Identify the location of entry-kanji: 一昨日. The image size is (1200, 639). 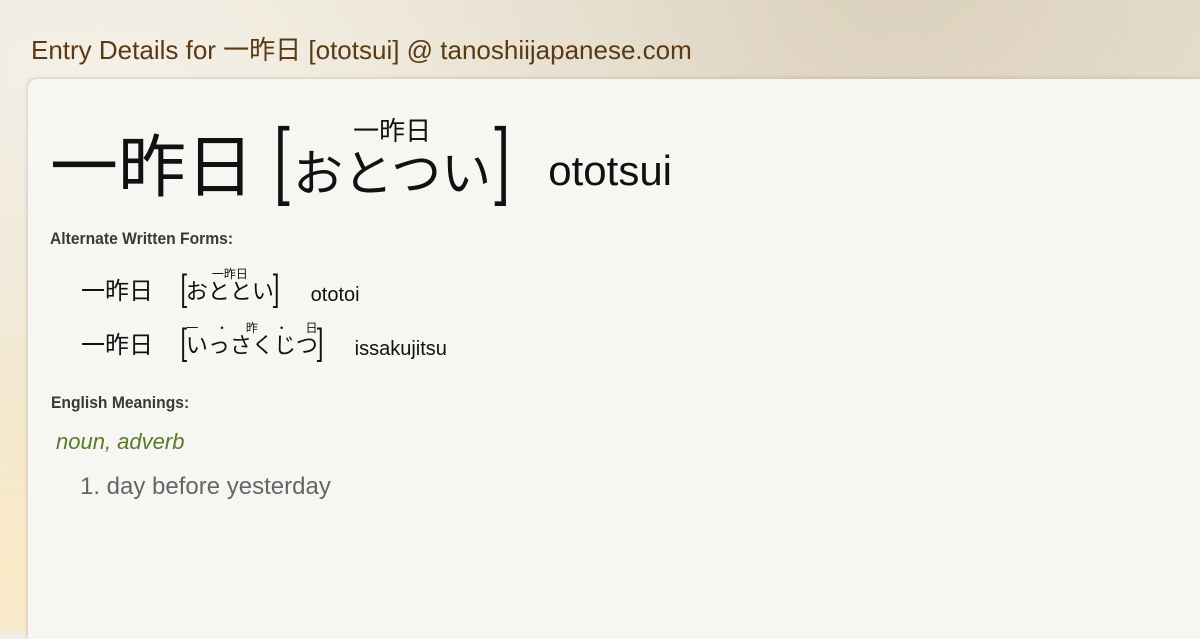
(152, 168).